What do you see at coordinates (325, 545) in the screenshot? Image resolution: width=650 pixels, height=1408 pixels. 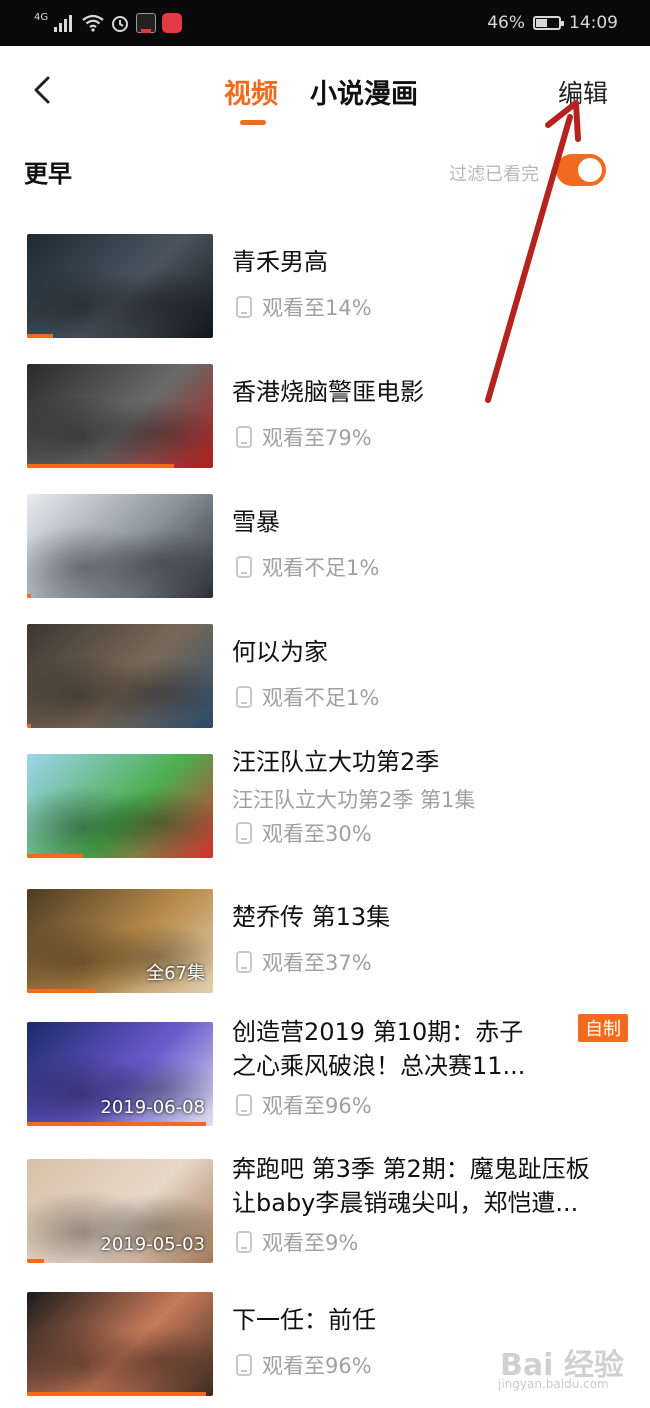 I see `list-item: 雪暴观看不足1%` at bounding box center [325, 545].